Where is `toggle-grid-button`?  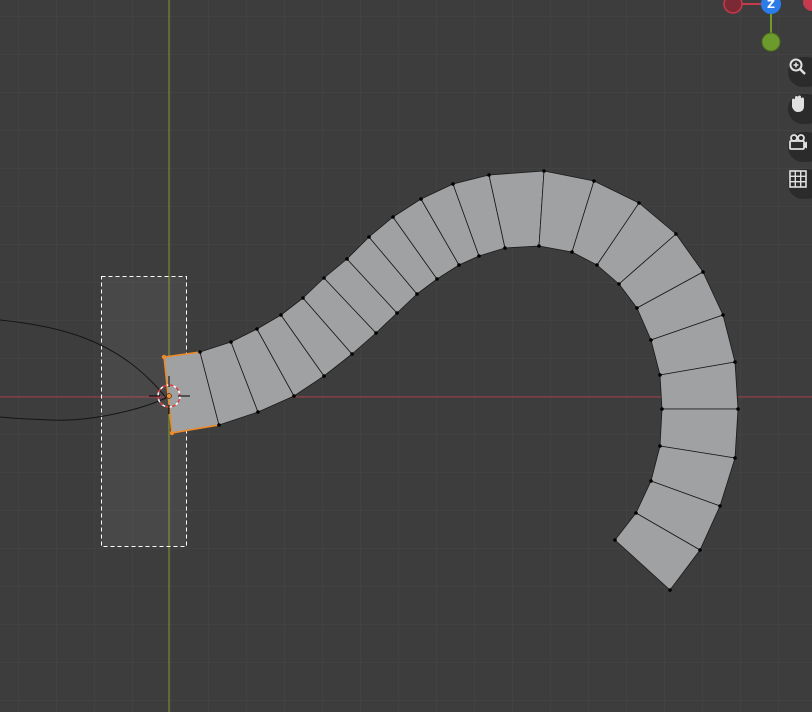 toggle-grid-button is located at coordinates (800, 184).